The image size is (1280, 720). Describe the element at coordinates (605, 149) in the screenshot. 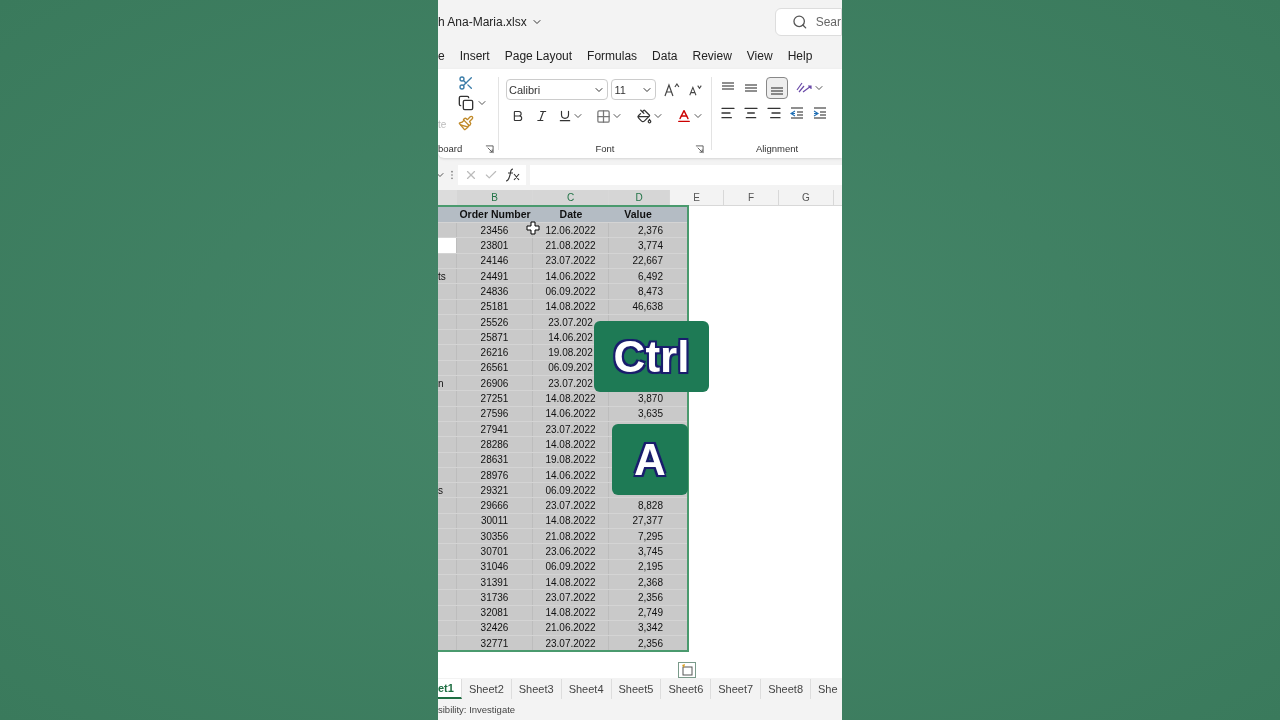

I see `group-label: Font` at that location.